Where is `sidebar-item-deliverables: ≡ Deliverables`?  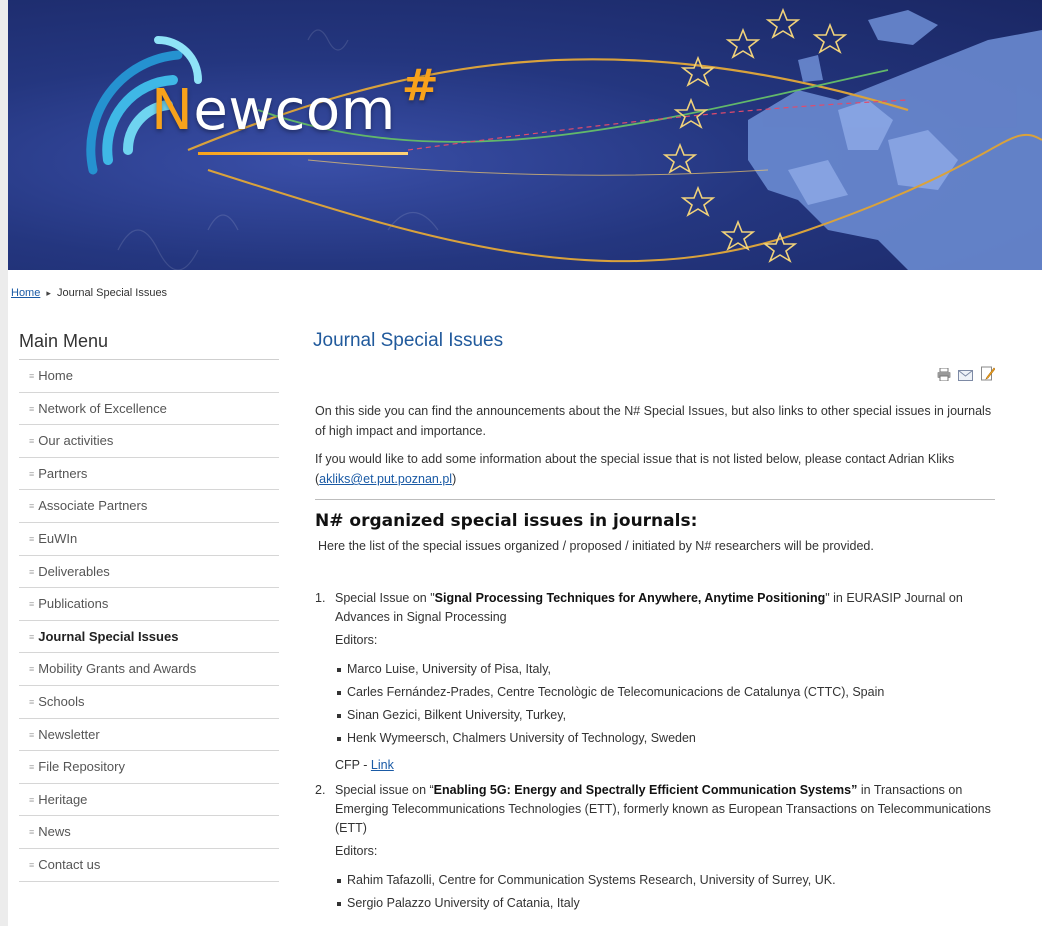
sidebar-item-deliverables: ≡ Deliverables is located at coordinates (149, 572).